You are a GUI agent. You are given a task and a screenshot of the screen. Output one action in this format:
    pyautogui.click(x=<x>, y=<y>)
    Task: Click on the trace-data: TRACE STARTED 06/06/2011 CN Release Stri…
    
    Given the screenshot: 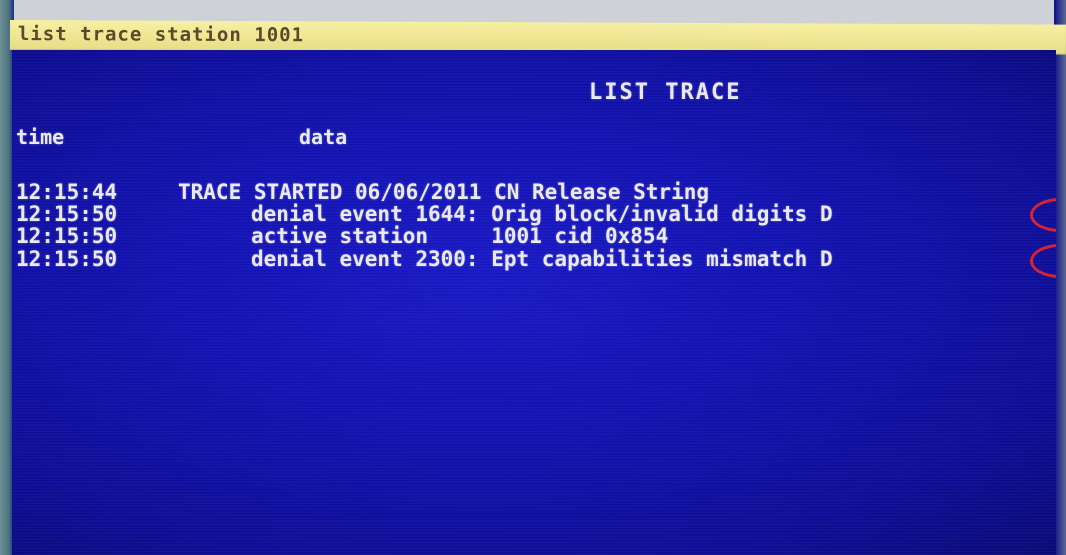 What is the action you would take?
    pyautogui.click(x=444, y=192)
    